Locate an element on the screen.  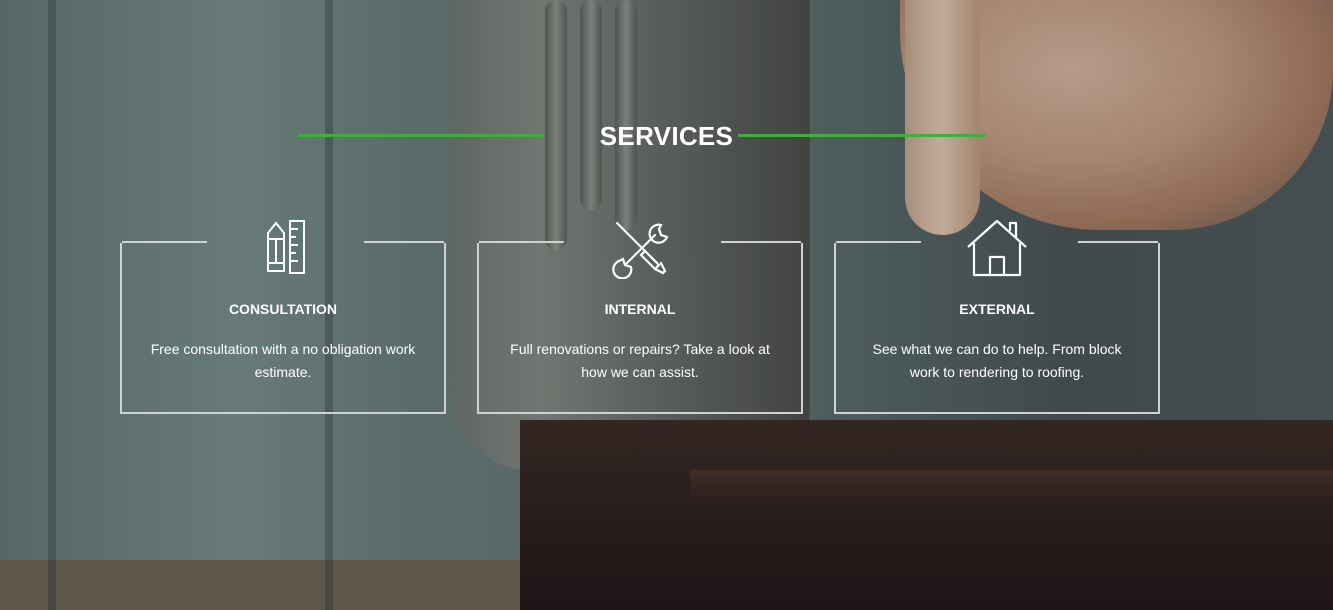
service-title: EXTERNAL is located at coordinates (997, 309).